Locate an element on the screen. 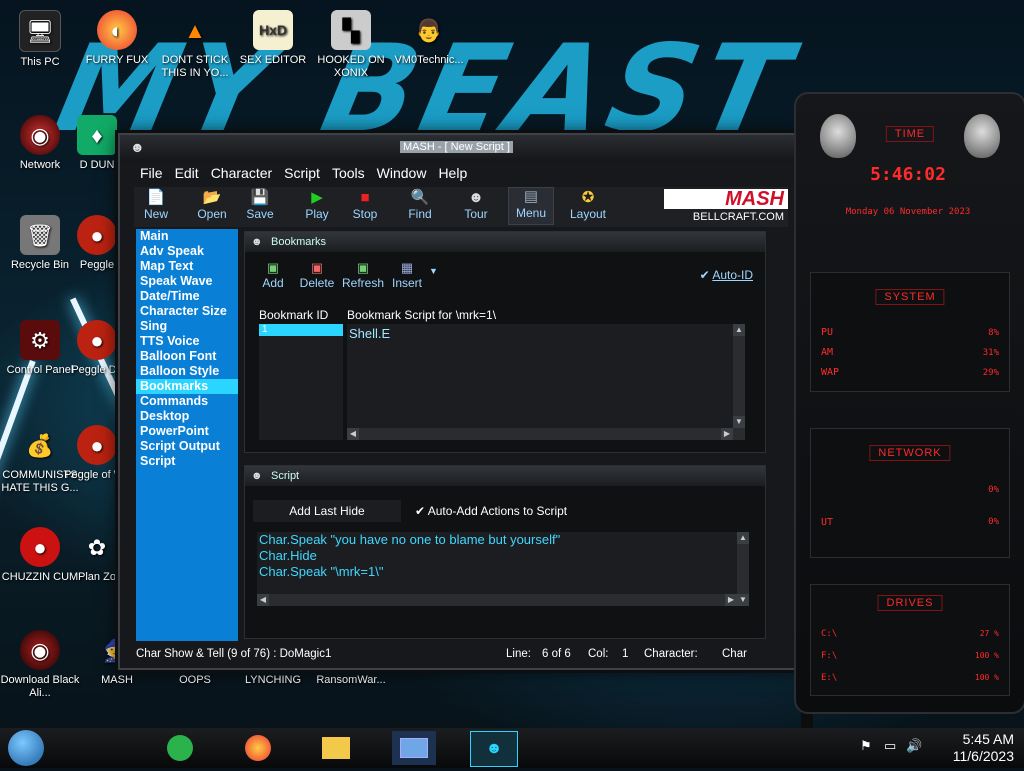 The height and width of the screenshot is (771, 1024). sidebar-item-desktop: Desktop is located at coordinates (187, 416).